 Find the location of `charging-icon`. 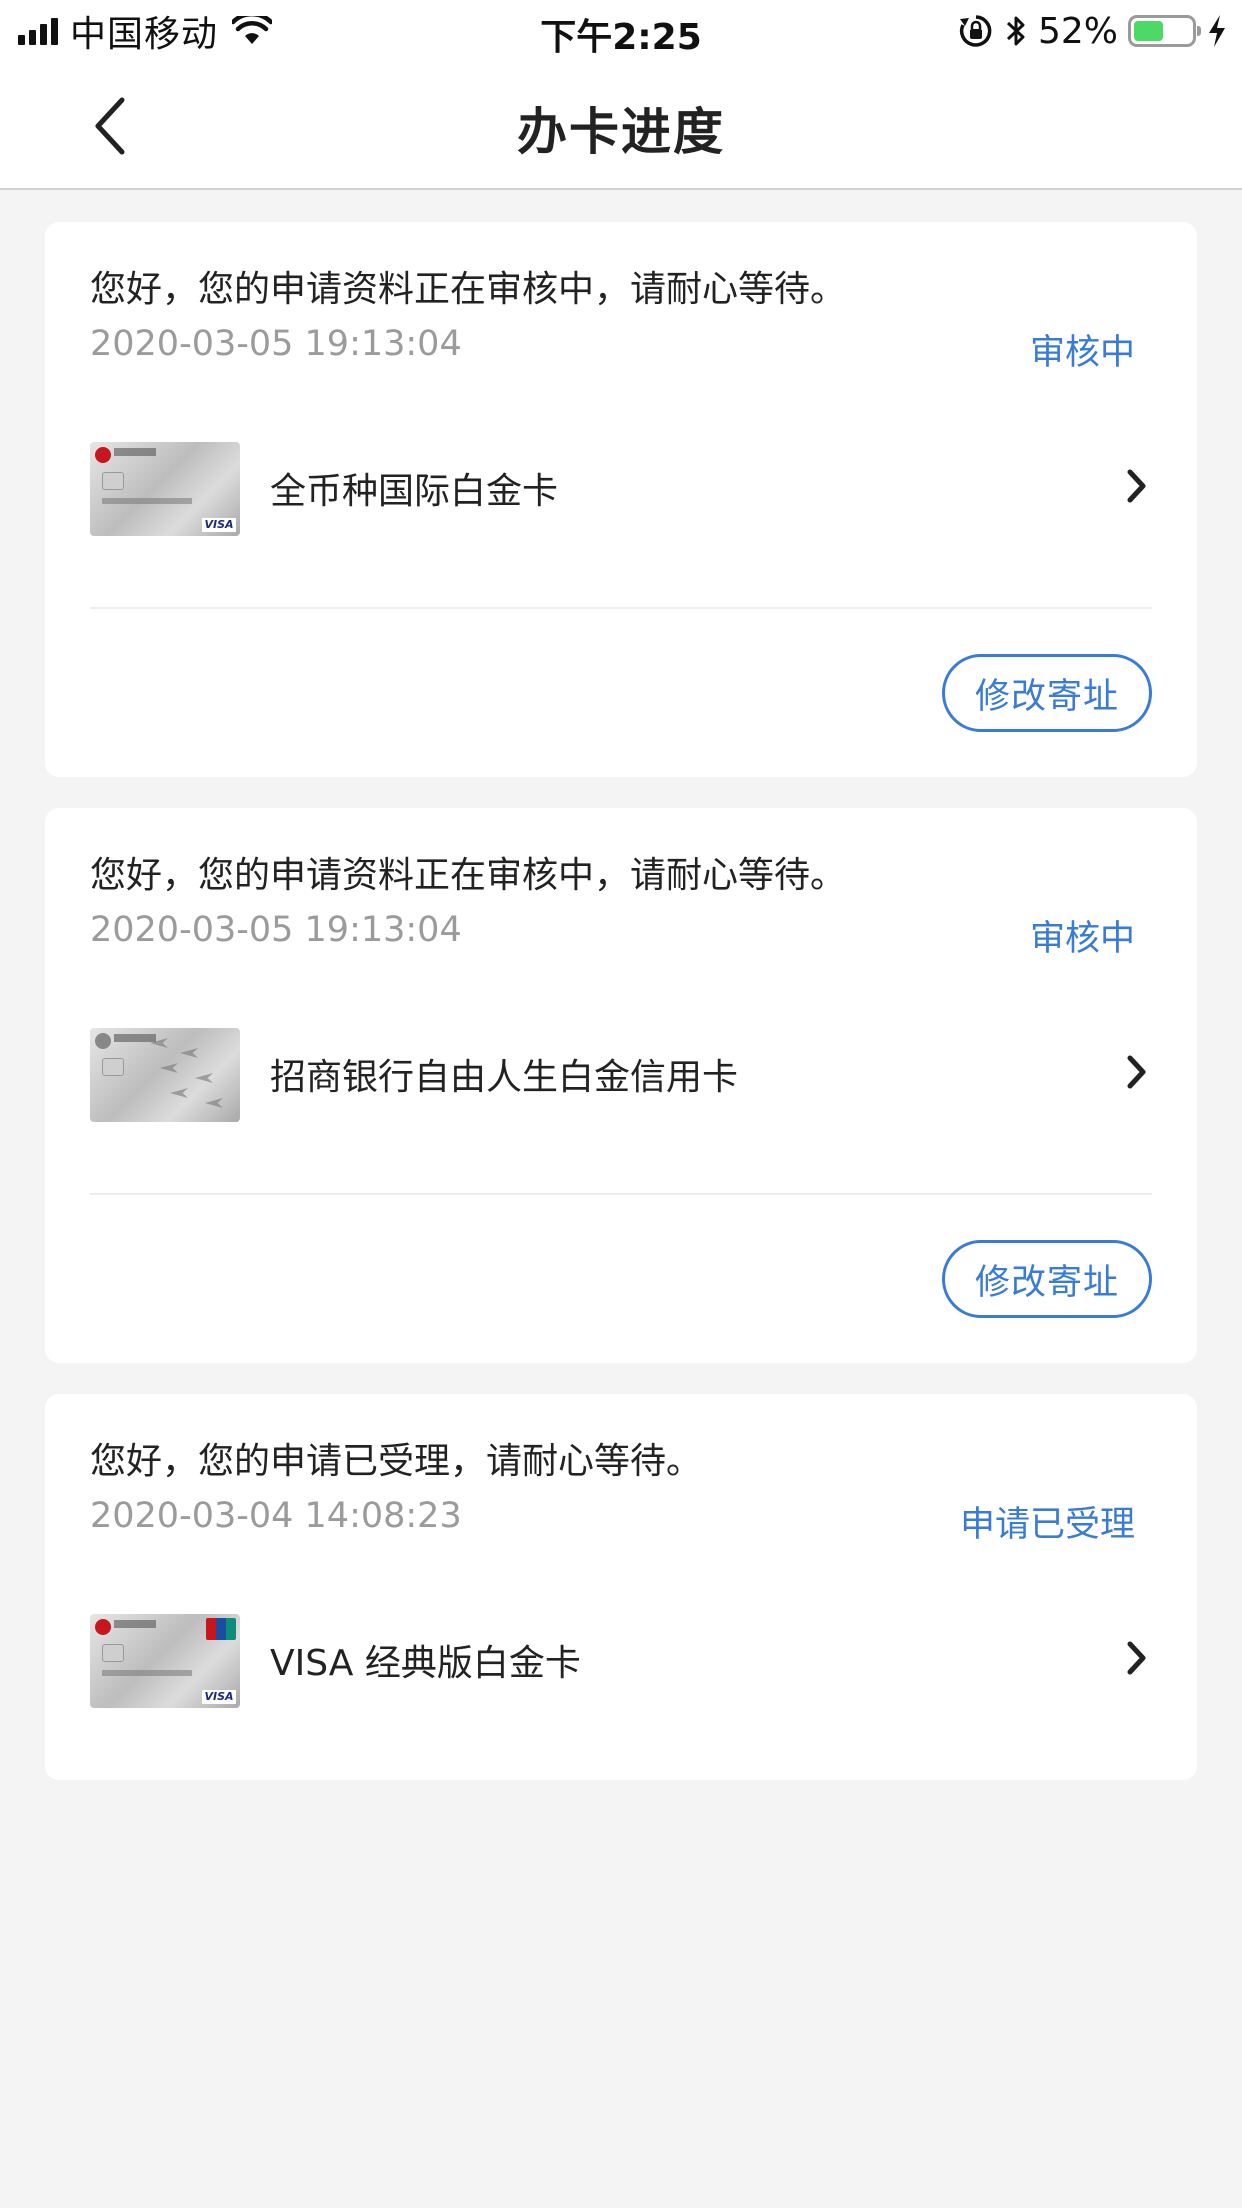

charging-icon is located at coordinates (1217, 31).